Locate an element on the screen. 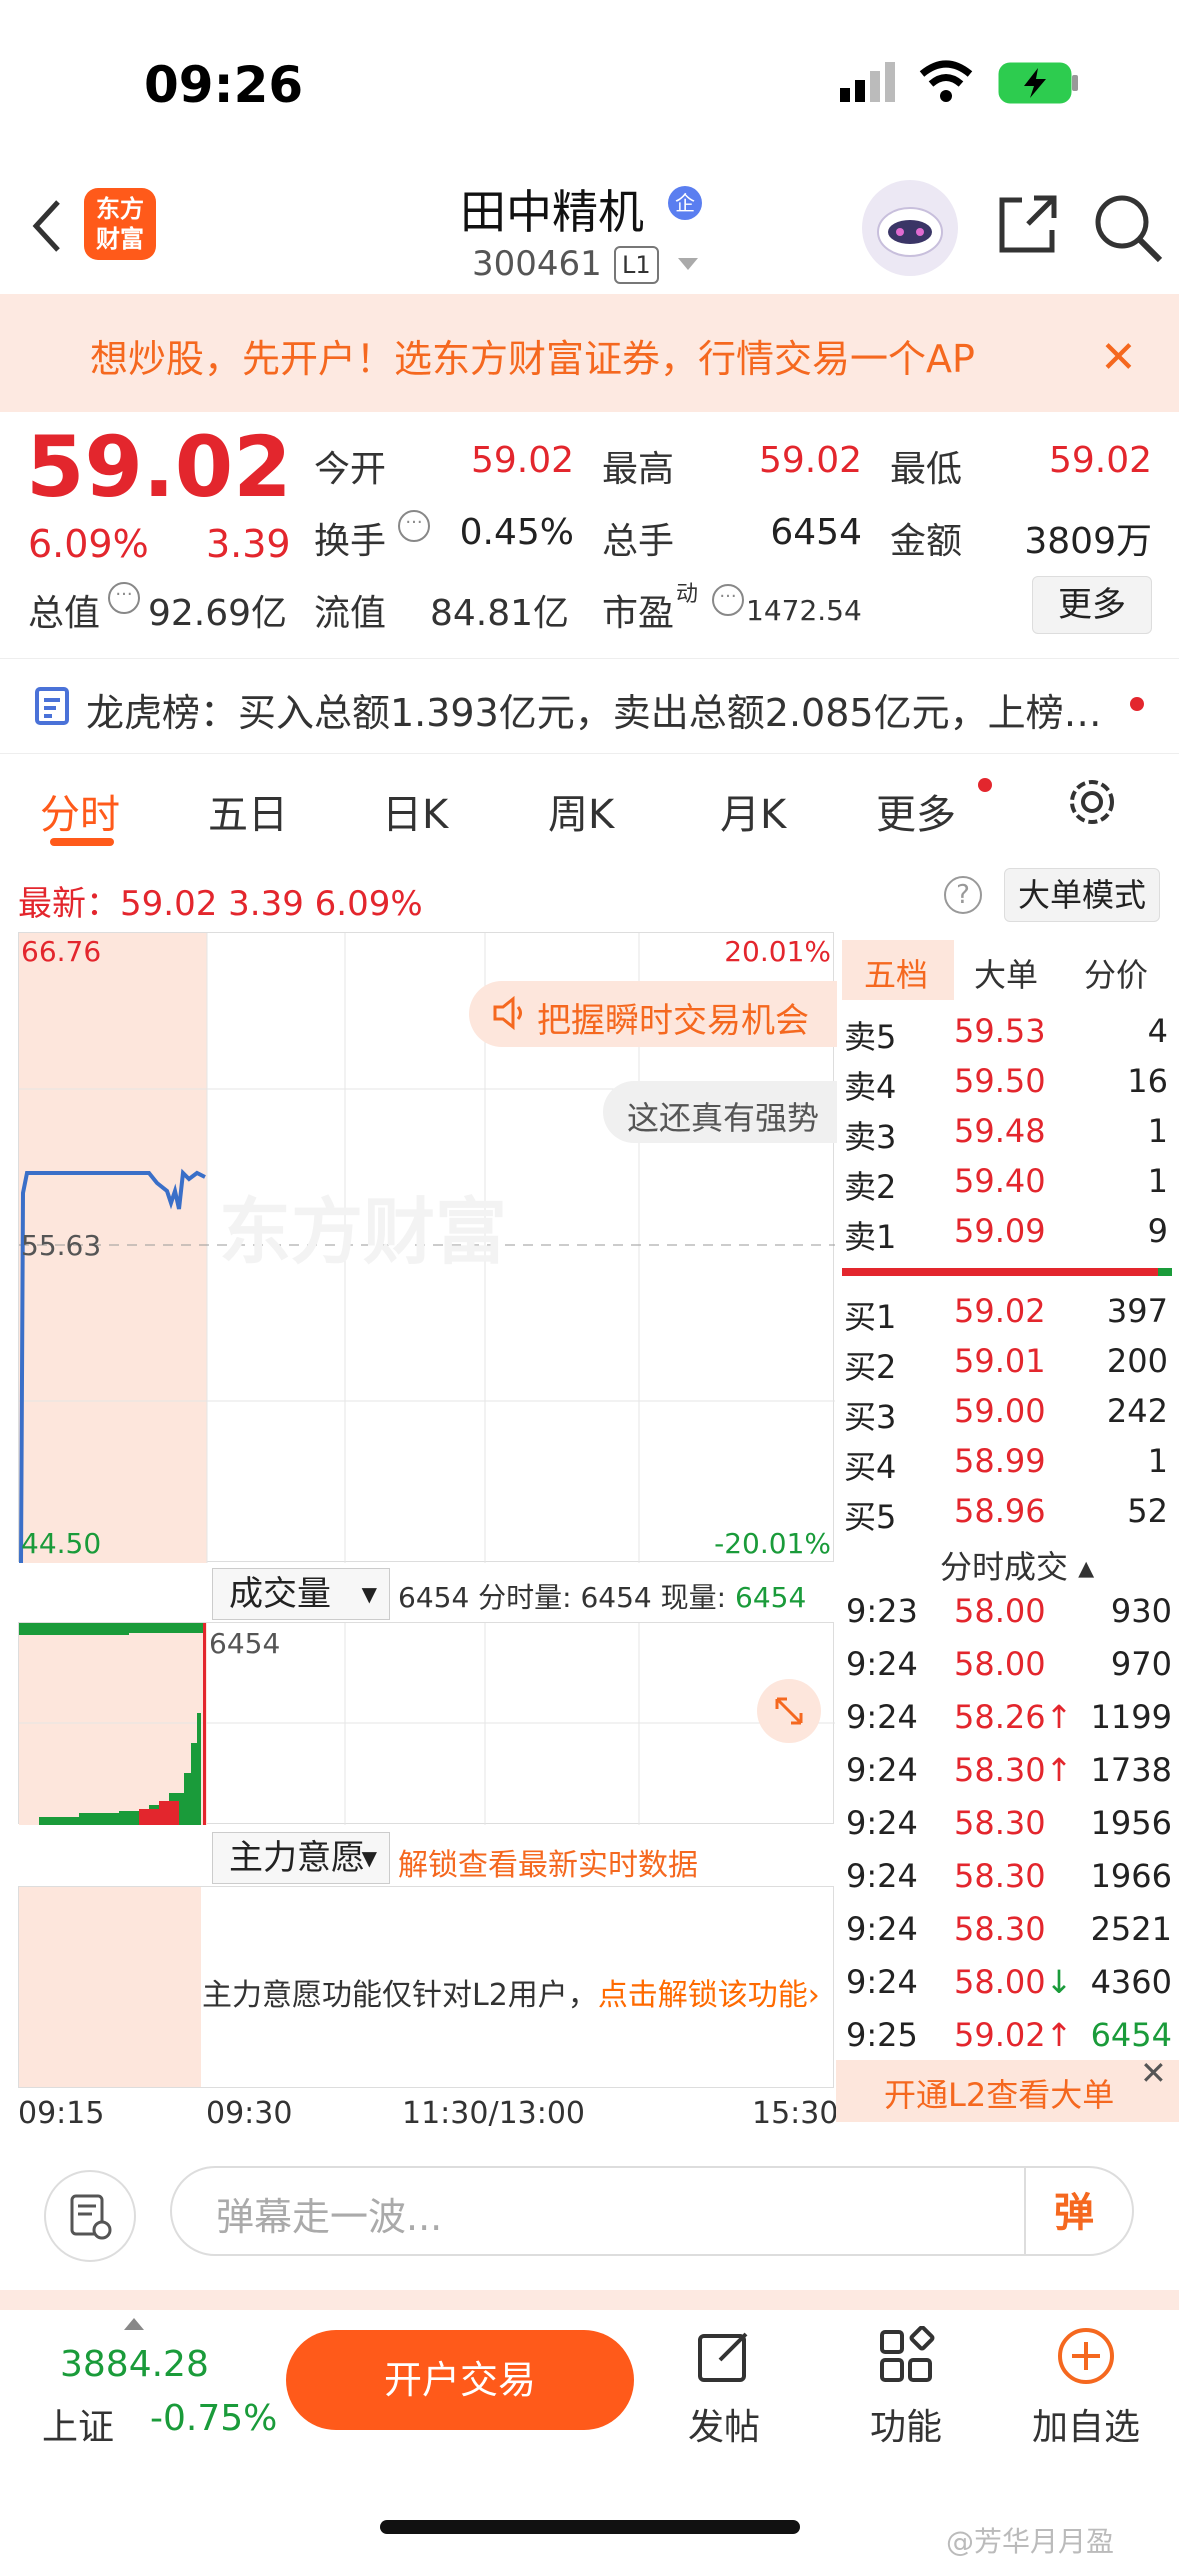 This screenshot has height=2556, width=1179. level-label: 卖1 is located at coordinates (870, 1237).